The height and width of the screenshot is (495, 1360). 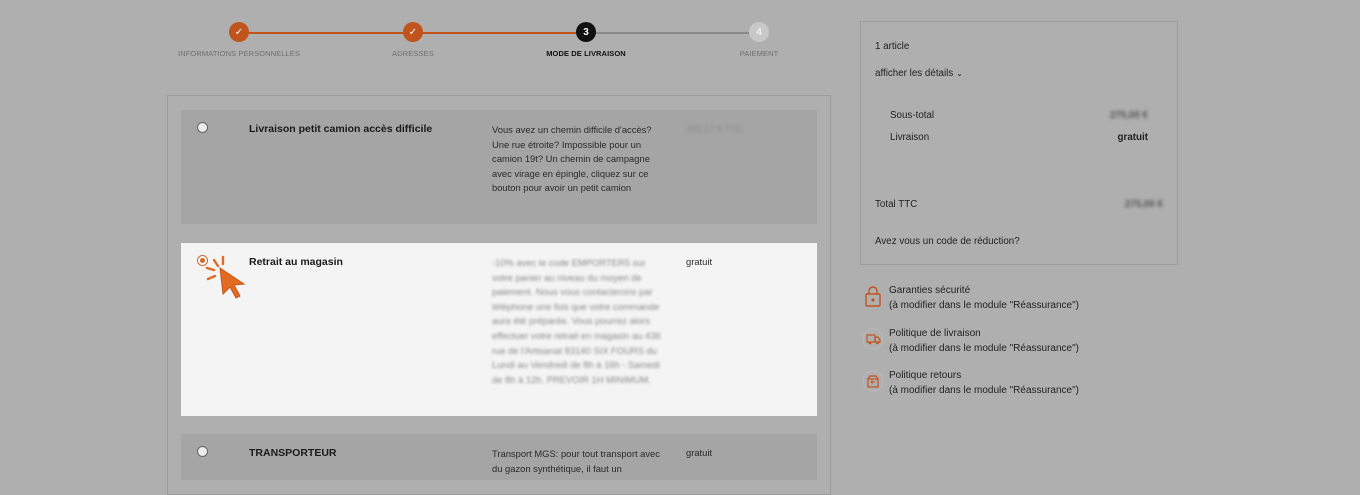 What do you see at coordinates (912, 115) in the screenshot?
I see `subtotal-label: Sous-total` at bounding box center [912, 115].